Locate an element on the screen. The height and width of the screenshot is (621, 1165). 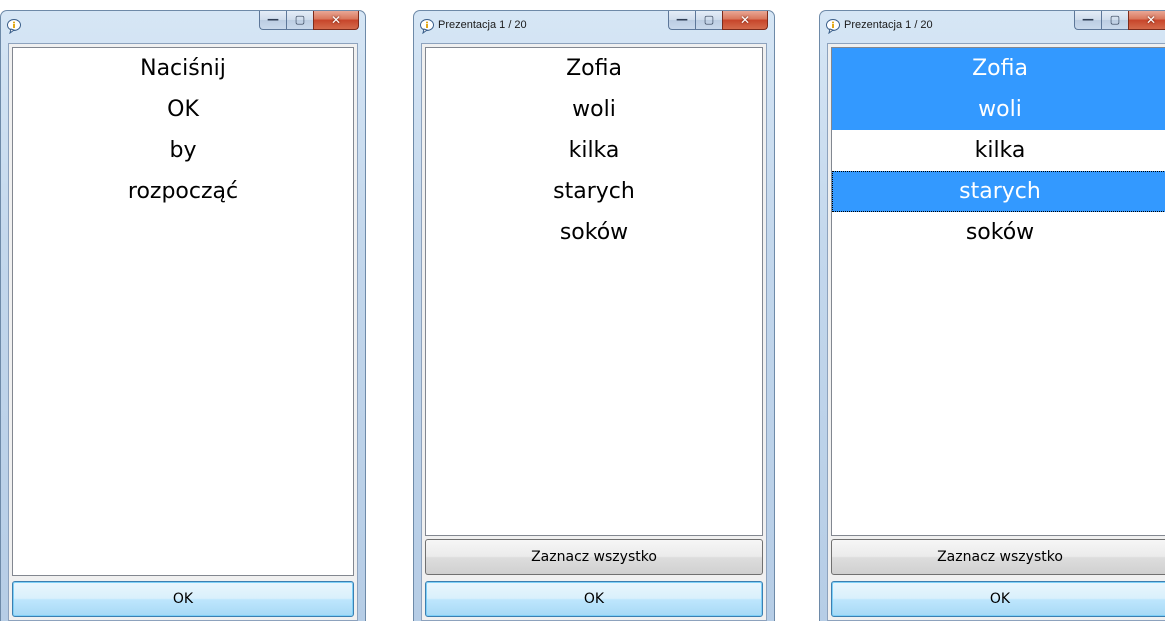
list-item: OK is located at coordinates (183, 109).